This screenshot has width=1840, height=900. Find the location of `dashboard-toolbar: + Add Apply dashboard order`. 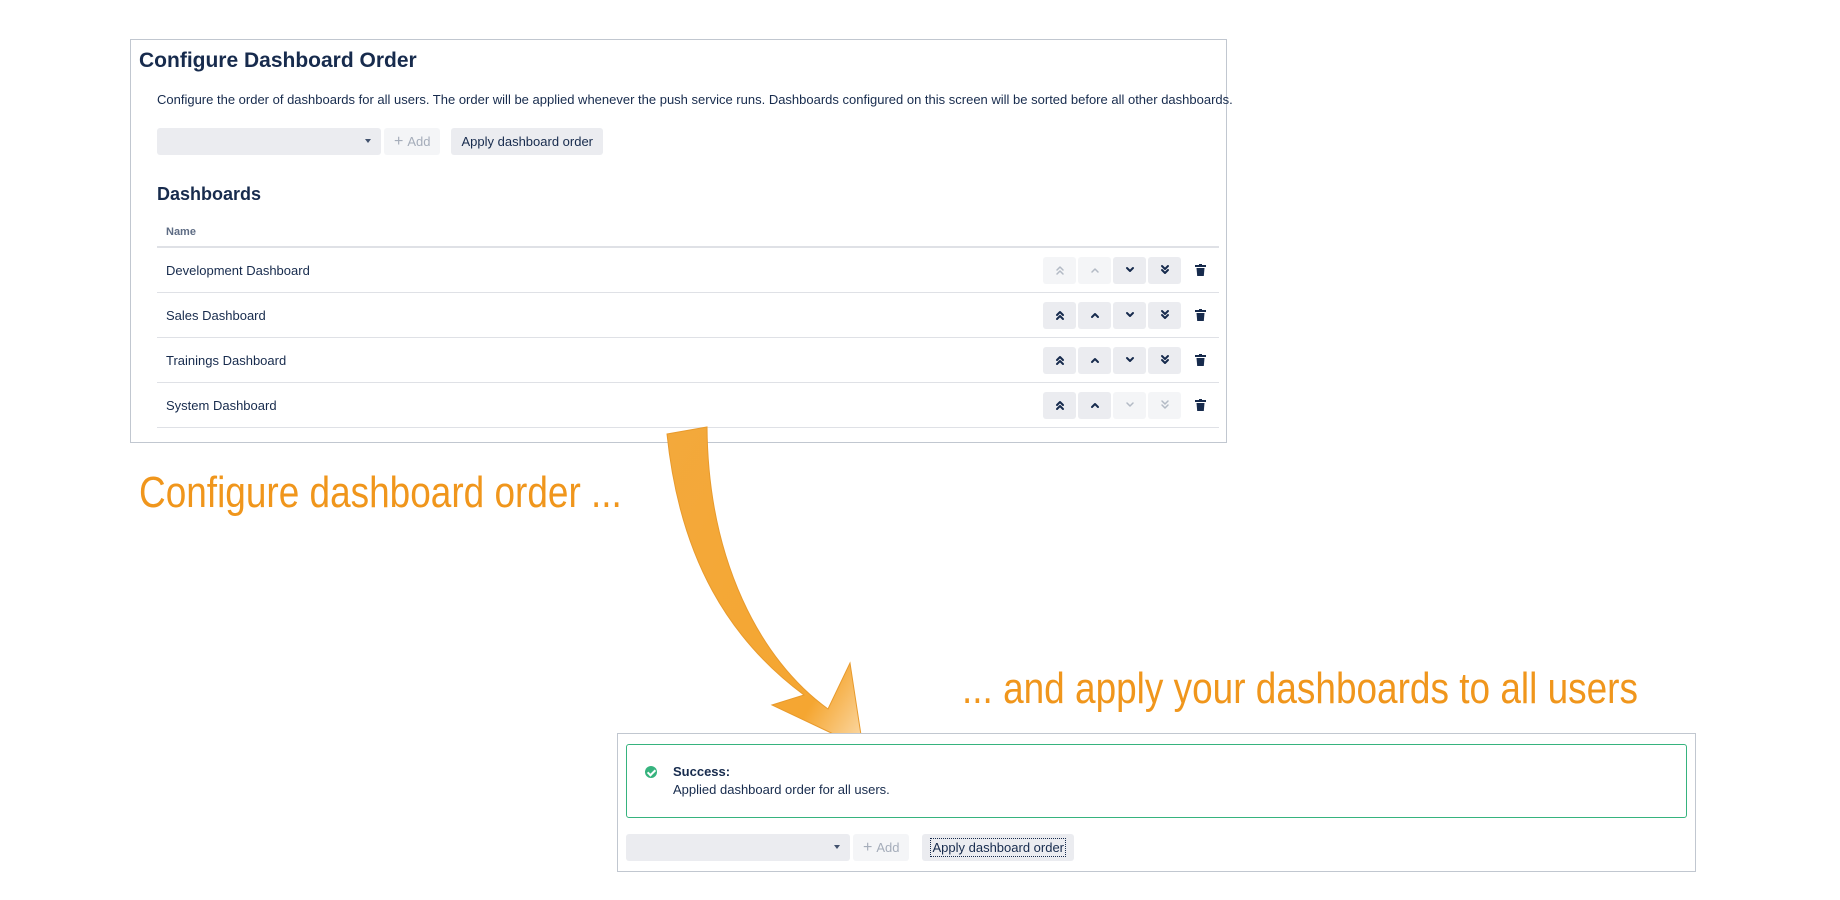

dashboard-toolbar: + Add Apply dashboard order is located at coordinates (850, 847).